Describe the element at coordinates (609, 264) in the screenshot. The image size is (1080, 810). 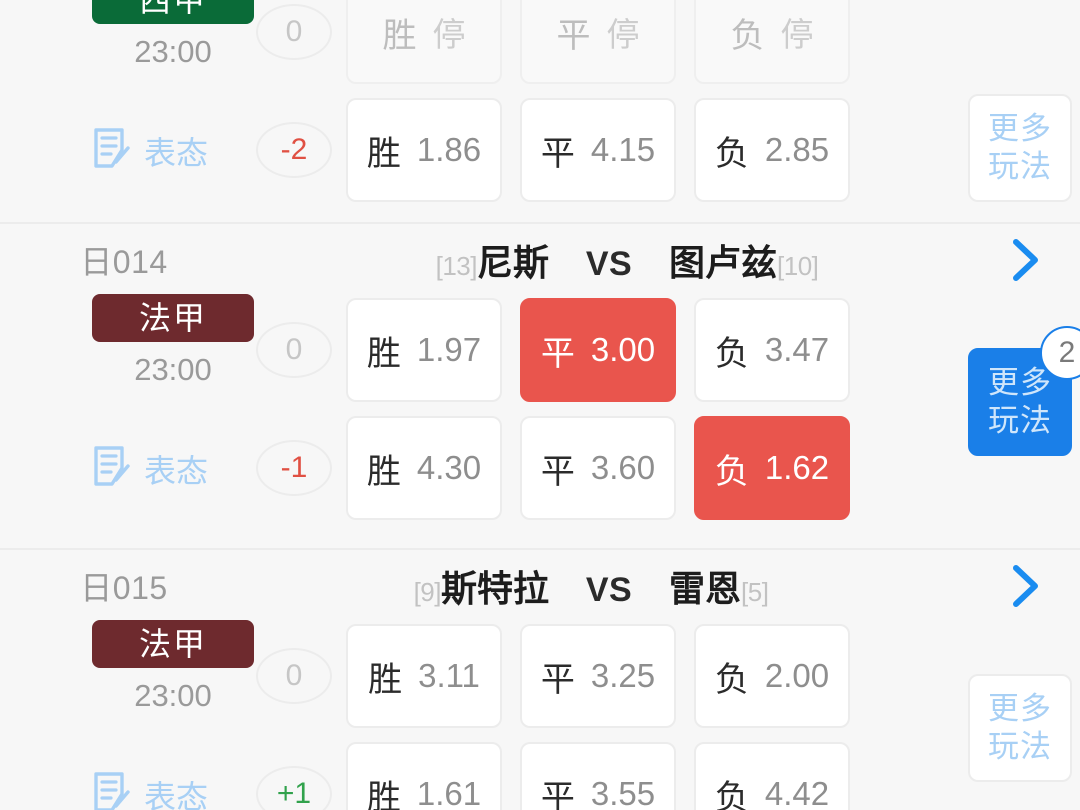
I see `vs-label: VS` at that location.